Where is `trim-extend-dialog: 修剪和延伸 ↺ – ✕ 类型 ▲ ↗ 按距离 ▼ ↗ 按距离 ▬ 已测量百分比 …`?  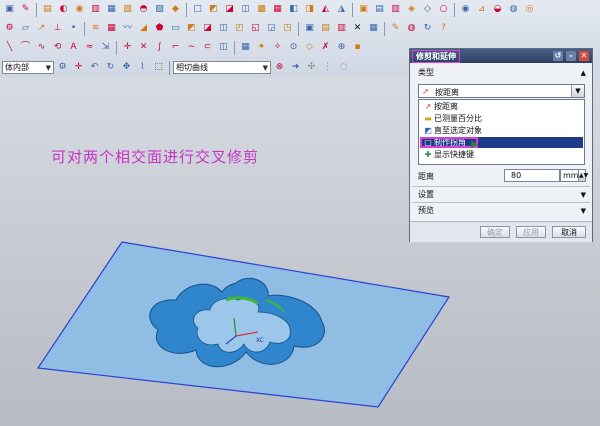 trim-extend-dialog: 修剪和延伸 ↺ – ✕ 类型 ▲ ↗ 按距离 ▼ ↗ 按距离 ▬ 已测量百分比 … is located at coordinates (501, 145).